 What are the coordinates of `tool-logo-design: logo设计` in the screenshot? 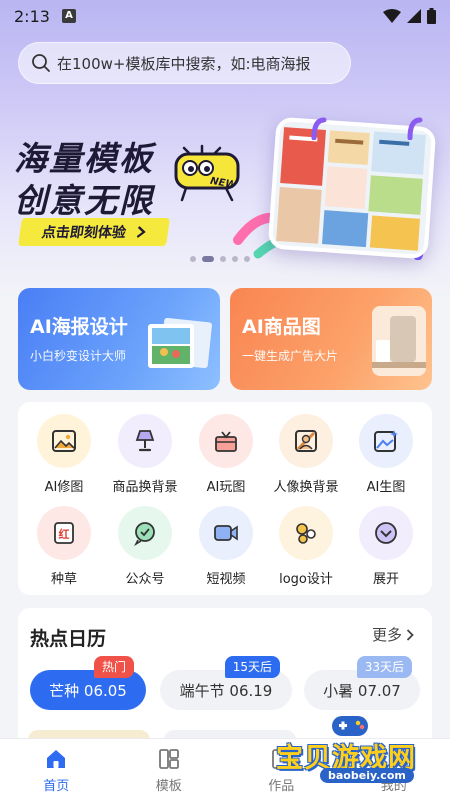 It's located at (306, 546).